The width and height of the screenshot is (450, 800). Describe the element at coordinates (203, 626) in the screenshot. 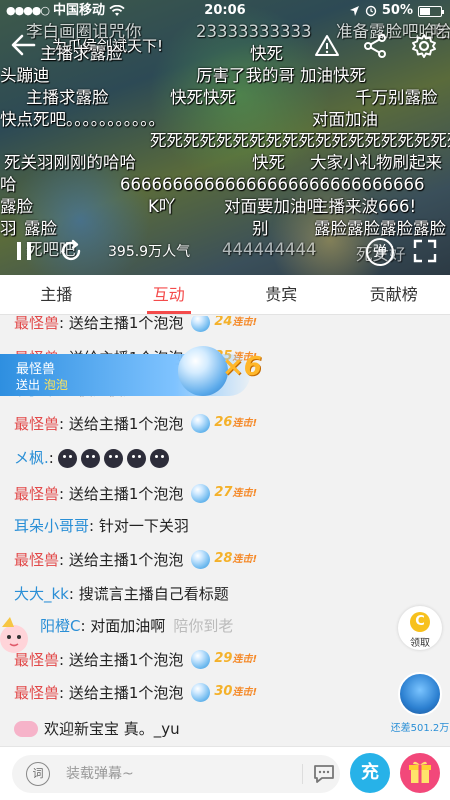

I see `chat-text-overlay: 陪你到老` at that location.